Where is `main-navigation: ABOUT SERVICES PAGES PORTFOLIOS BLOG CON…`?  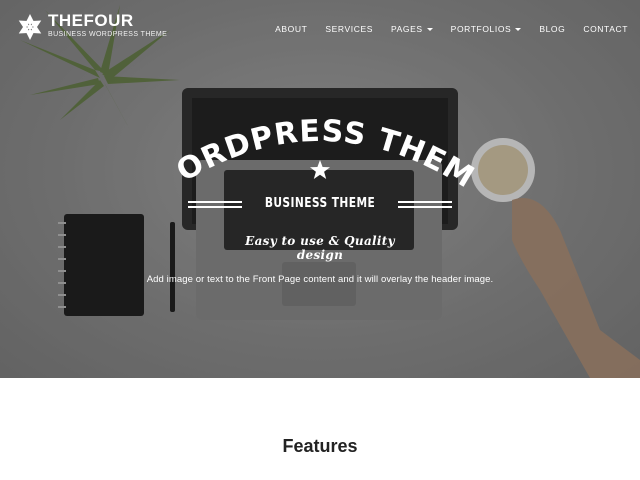
main-navigation: ABOUT SERVICES PAGES PORTFOLIOS BLOG CON… is located at coordinates (442, 29).